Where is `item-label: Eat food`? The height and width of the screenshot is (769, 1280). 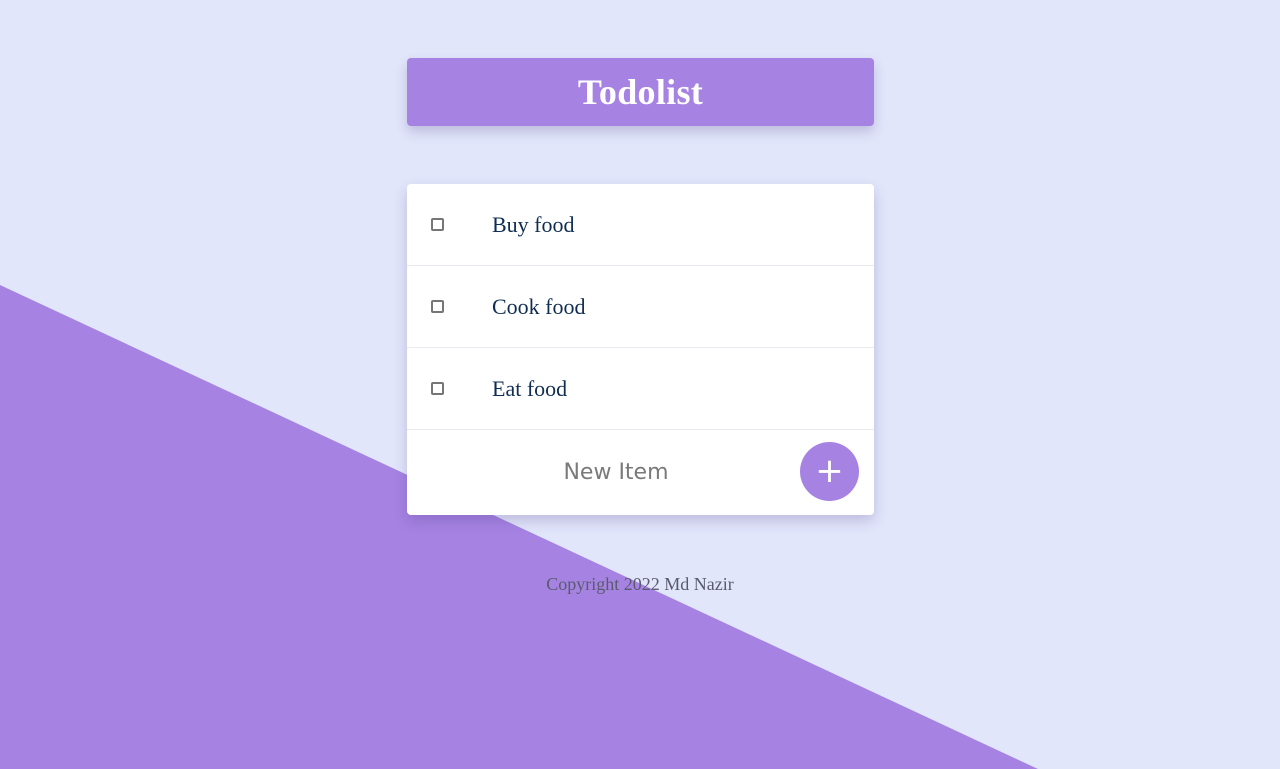 item-label: Eat food is located at coordinates (530, 388).